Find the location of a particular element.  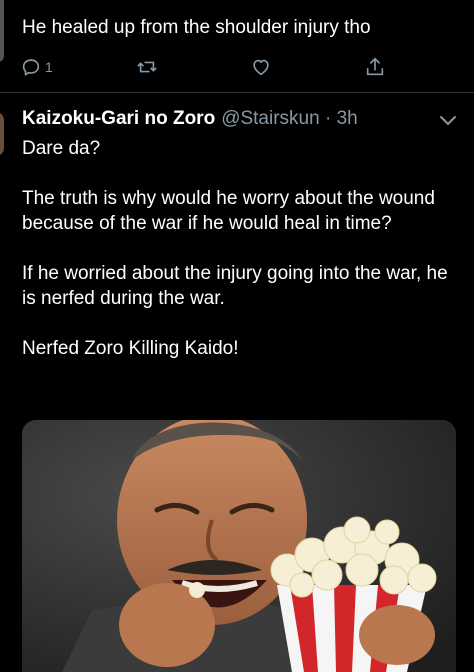

chevron-down-icon is located at coordinates (448, 121).